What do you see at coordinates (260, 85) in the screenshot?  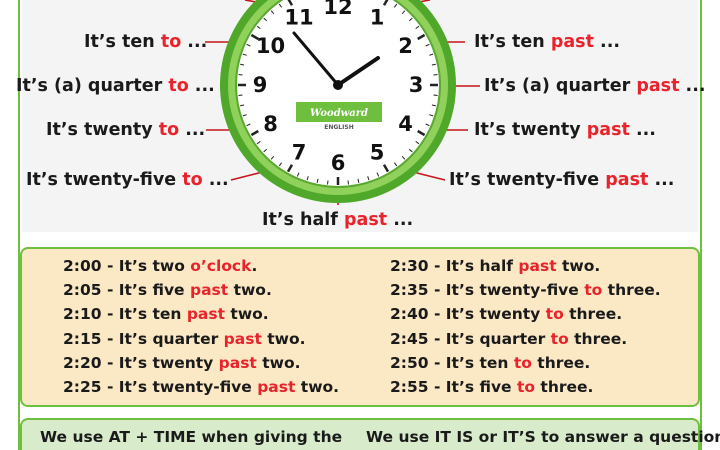 I see `clock-numeral: 9` at bounding box center [260, 85].